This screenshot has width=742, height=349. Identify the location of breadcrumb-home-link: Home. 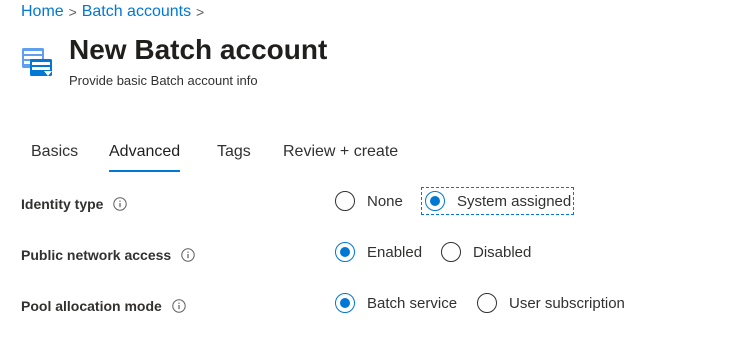
(42, 12).